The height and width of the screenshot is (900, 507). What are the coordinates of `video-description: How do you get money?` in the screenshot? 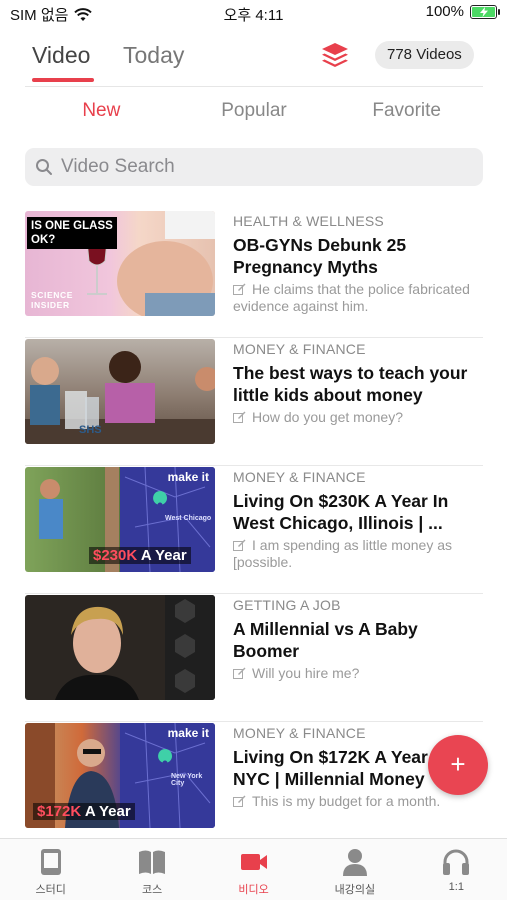 It's located at (359, 417).